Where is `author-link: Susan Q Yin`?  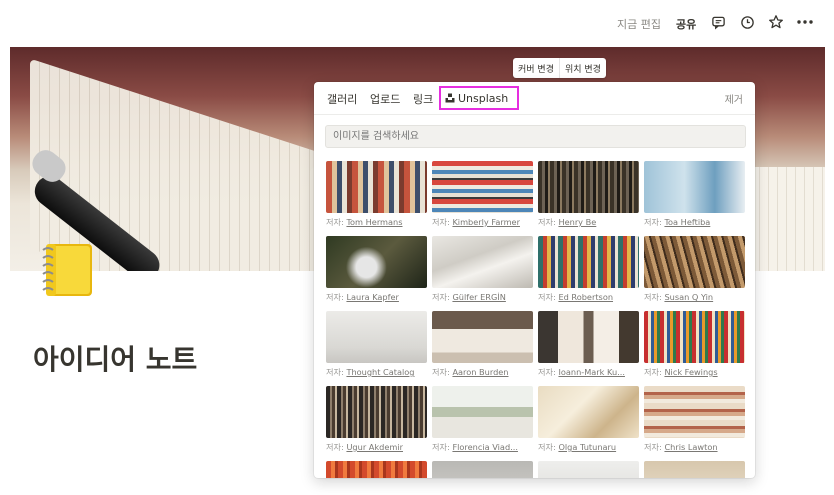
author-link: Susan Q Yin is located at coordinates (688, 297).